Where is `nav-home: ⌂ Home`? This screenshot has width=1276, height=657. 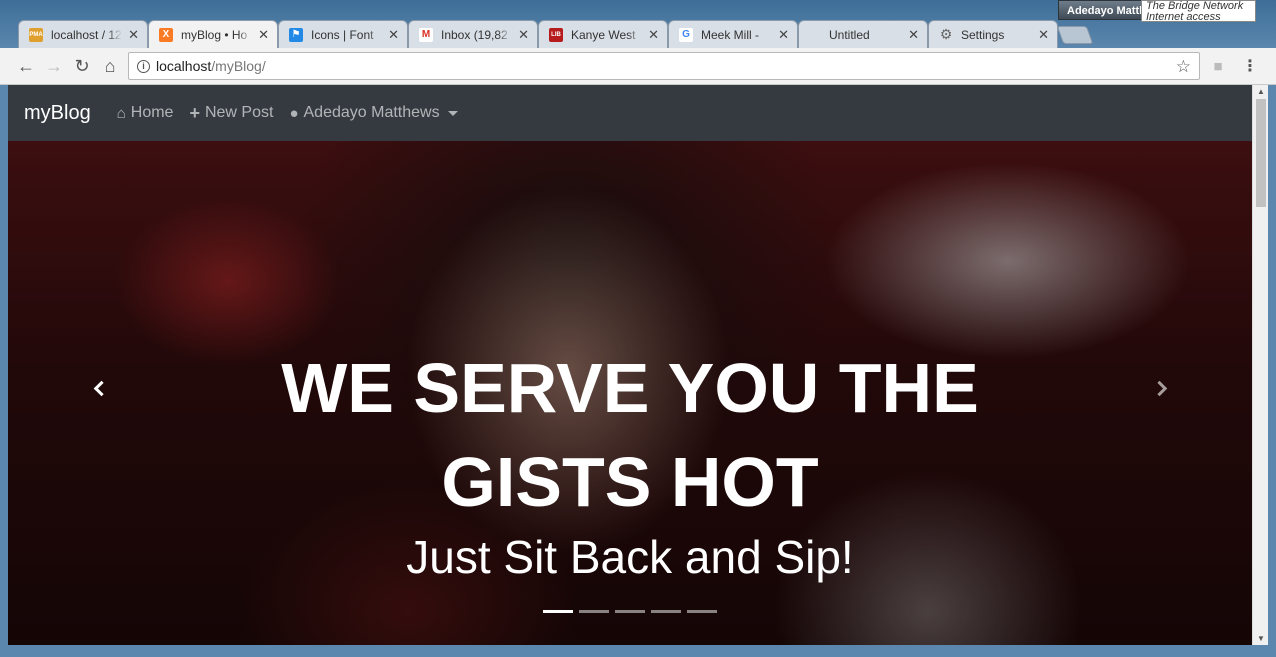 nav-home: ⌂ Home is located at coordinates (145, 113).